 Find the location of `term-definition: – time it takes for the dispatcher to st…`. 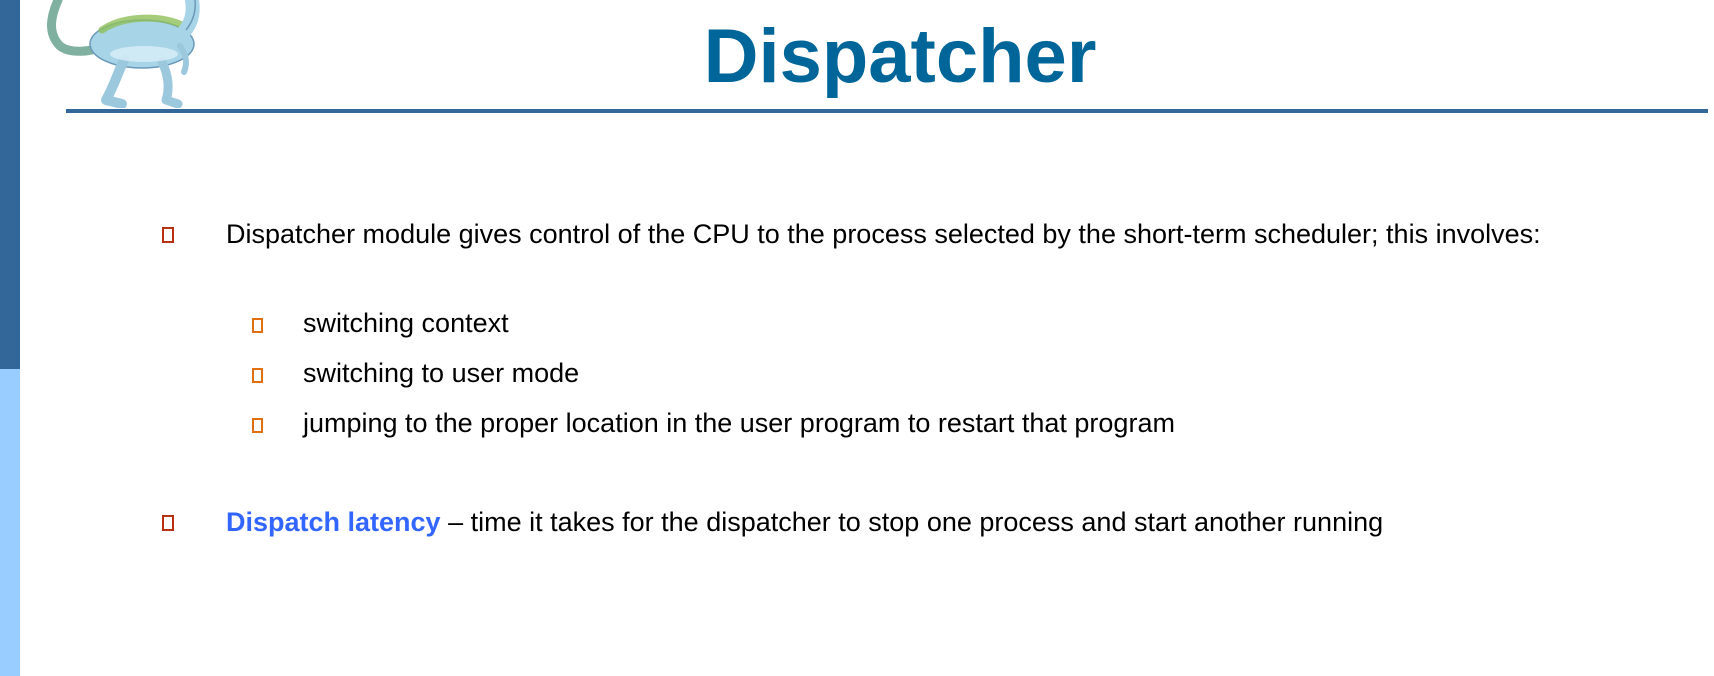

term-definition: – time it takes for the dispatcher to st… is located at coordinates (912, 522).